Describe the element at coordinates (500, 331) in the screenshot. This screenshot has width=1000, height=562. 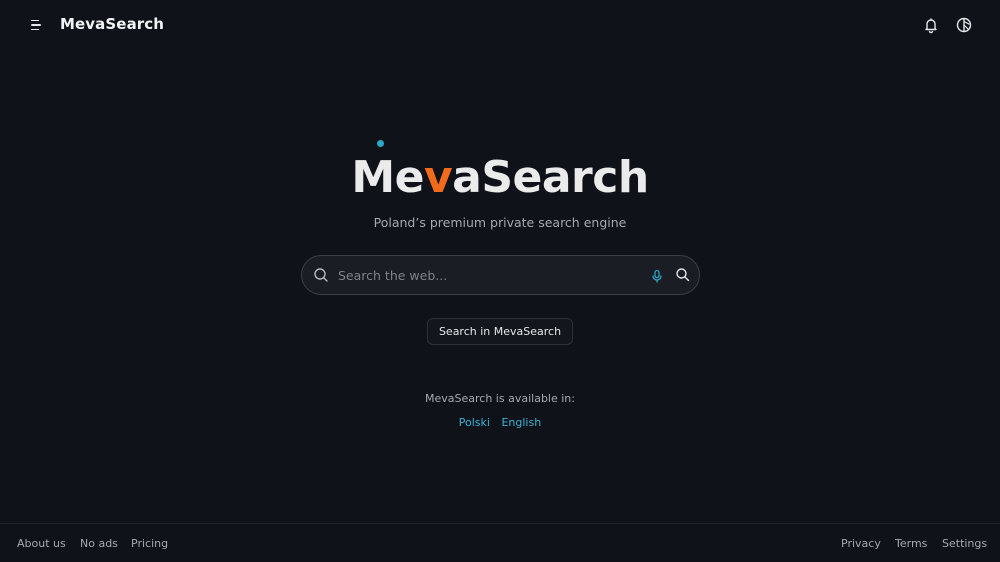
I see `search-button: Search in MevaSearch` at that location.